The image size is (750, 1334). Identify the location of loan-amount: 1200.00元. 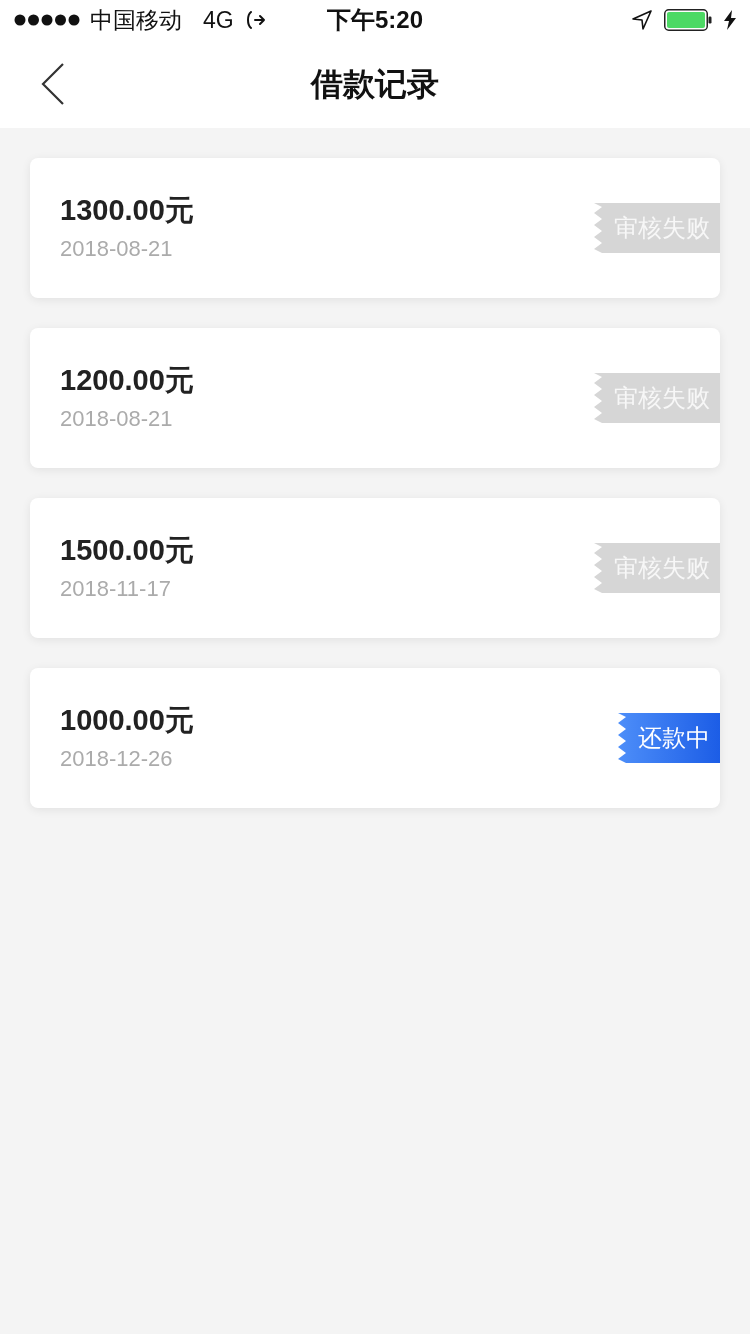
(127, 380).